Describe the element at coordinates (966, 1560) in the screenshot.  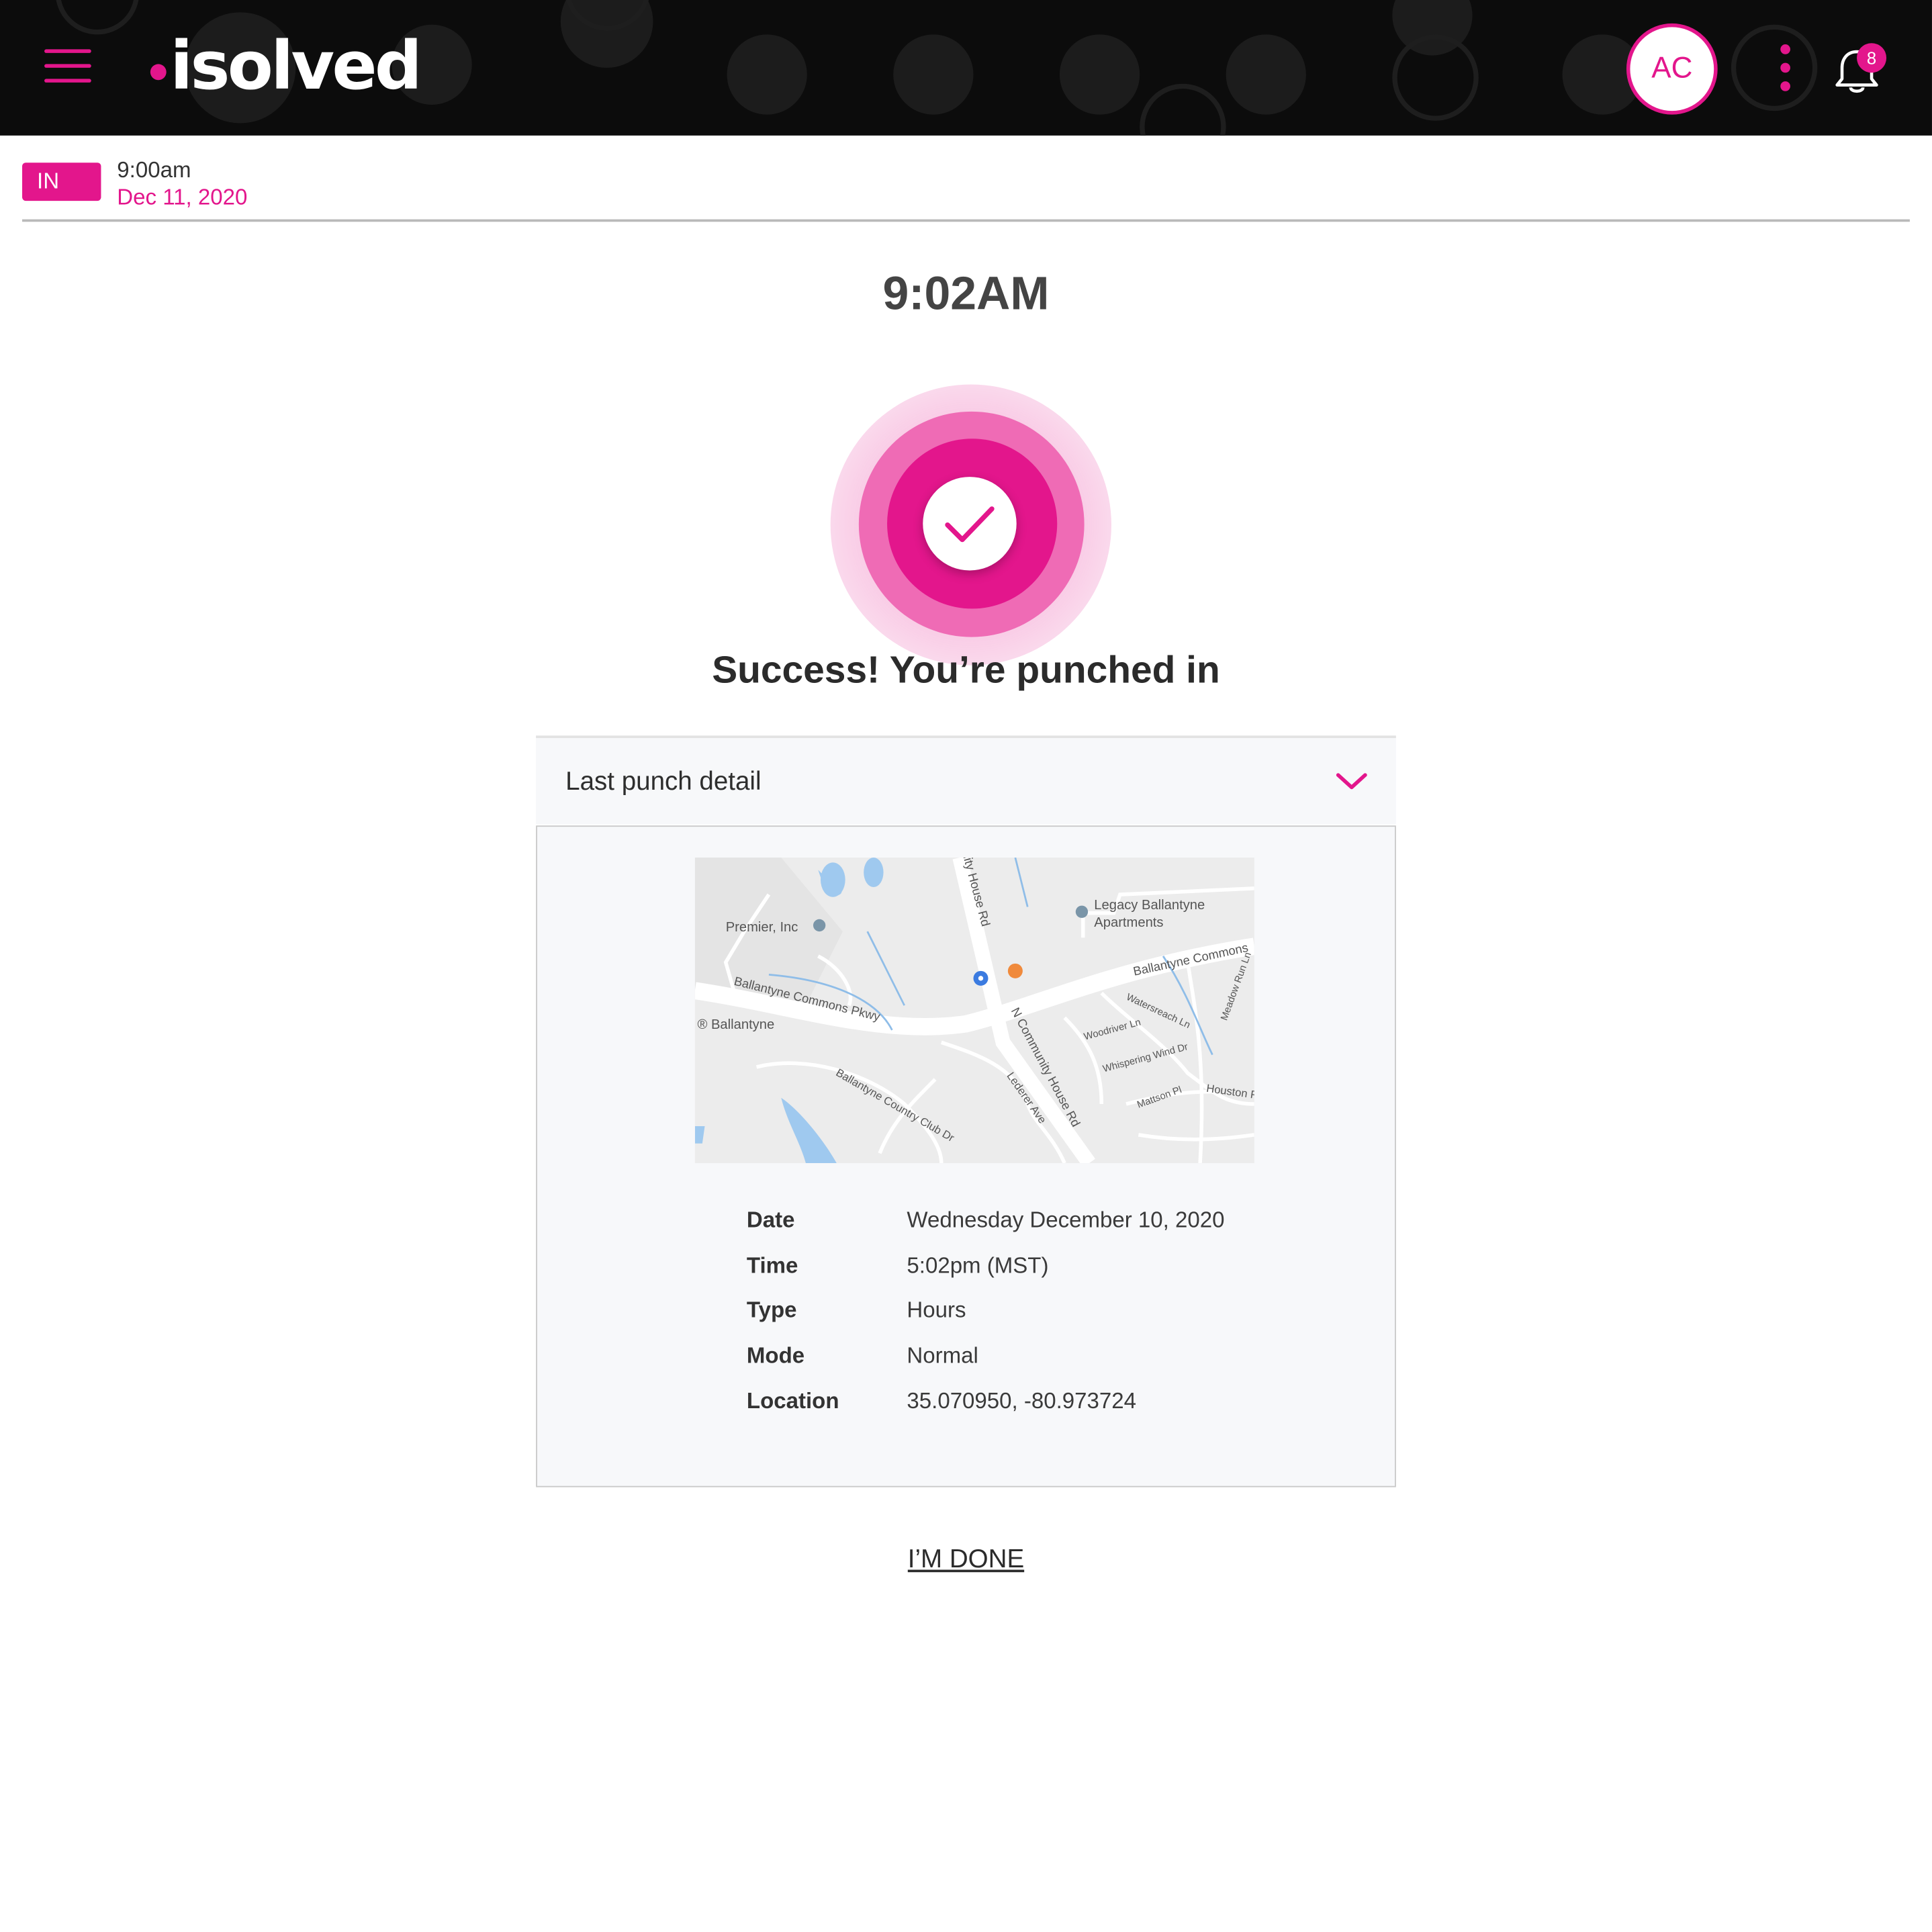
I see `im-done-button: I’M DONE` at that location.